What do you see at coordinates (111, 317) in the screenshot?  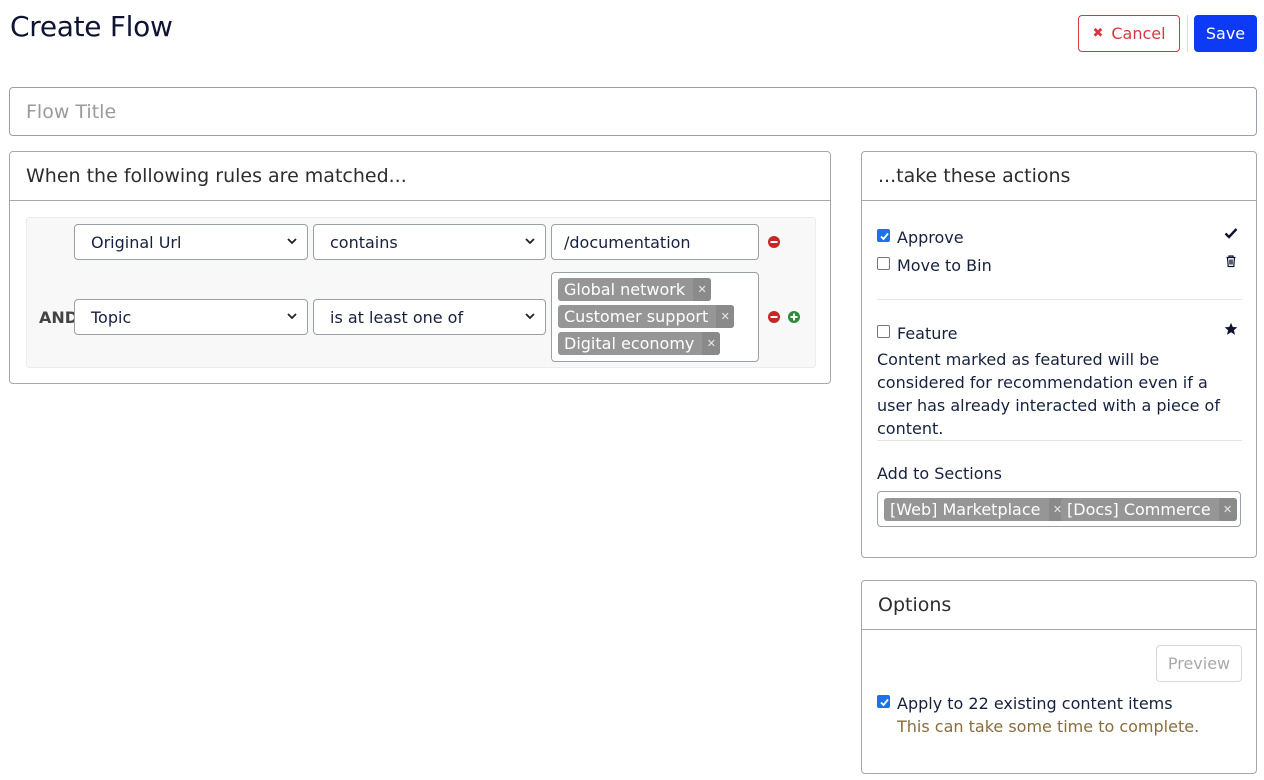 I see `rule-field-value: Topic` at bounding box center [111, 317].